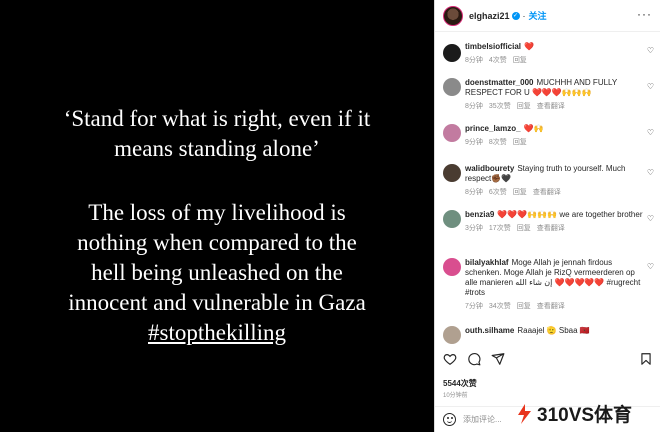 The height and width of the screenshot is (432, 660). I want to click on watermark-text: 310VS体育, so click(585, 415).